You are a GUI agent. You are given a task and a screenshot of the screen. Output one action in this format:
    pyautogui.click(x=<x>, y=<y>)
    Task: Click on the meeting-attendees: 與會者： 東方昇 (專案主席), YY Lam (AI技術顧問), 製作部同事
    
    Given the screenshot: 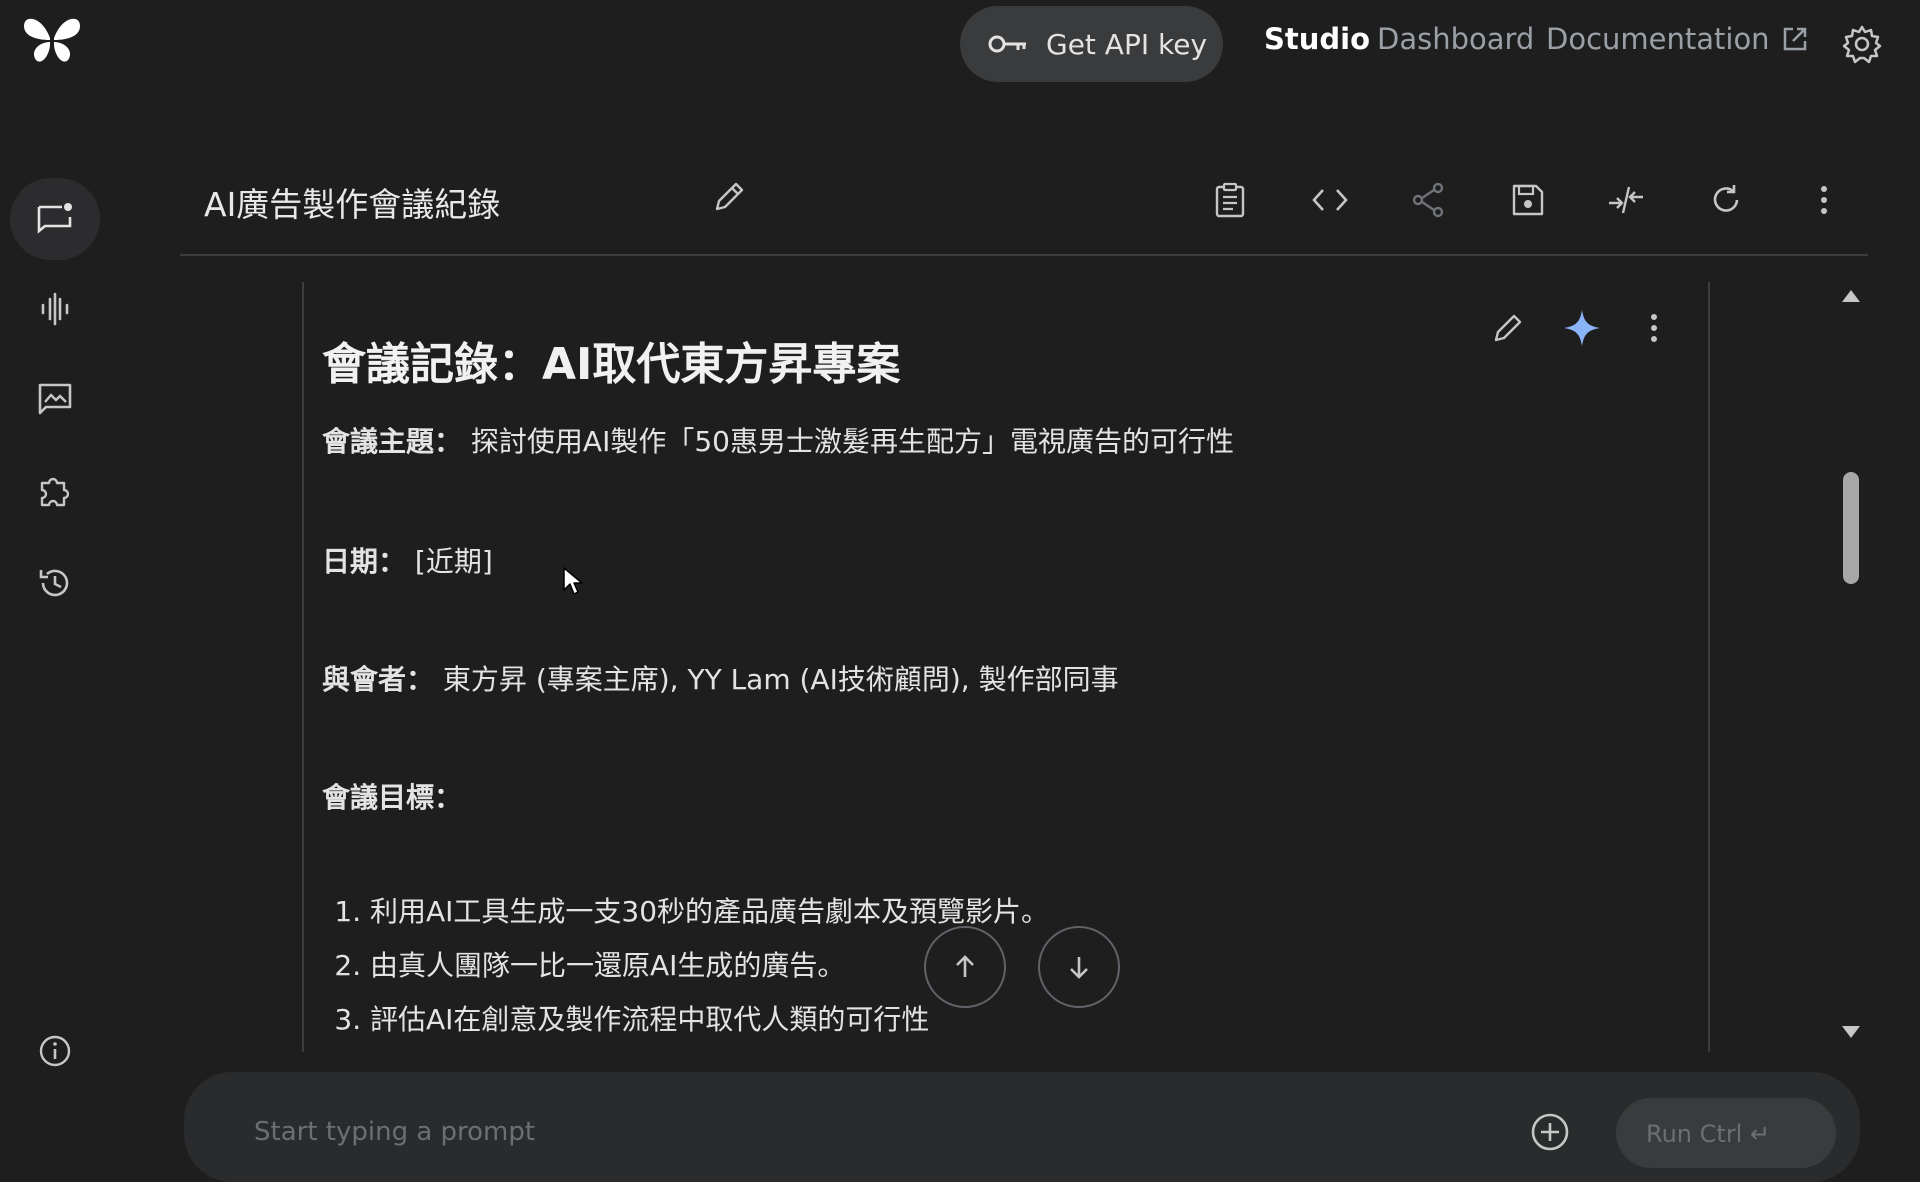 What is the action you would take?
    pyautogui.click(x=972, y=678)
    